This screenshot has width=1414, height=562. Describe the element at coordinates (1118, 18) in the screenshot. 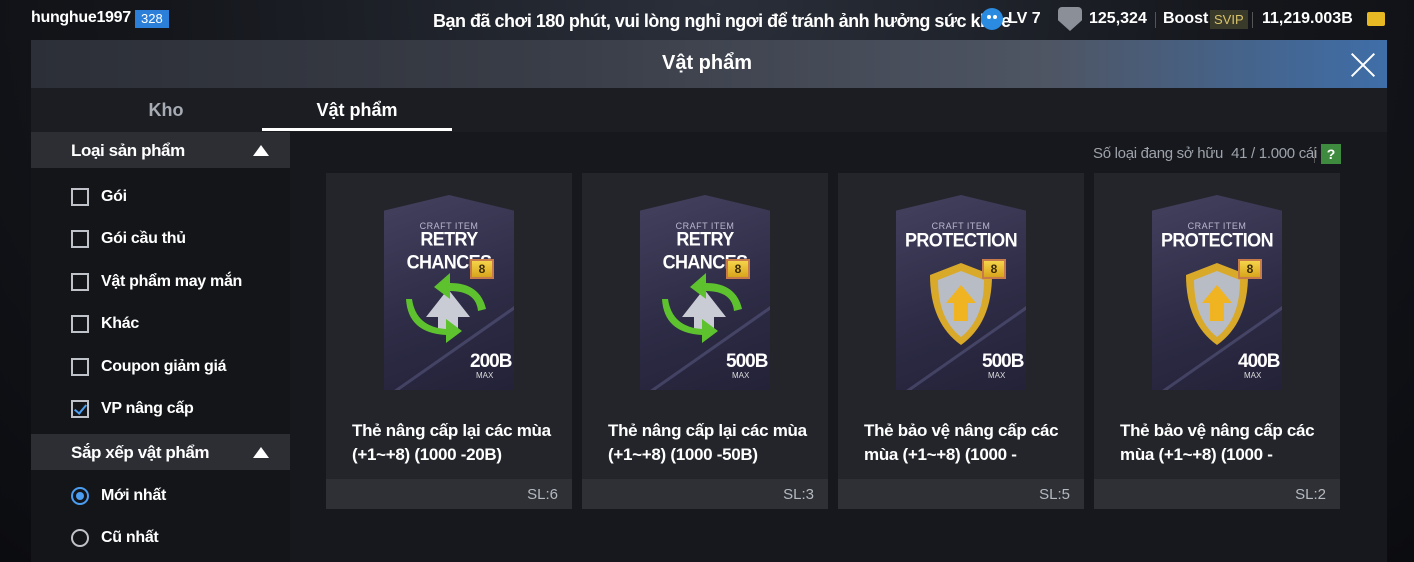

I see `coin-count: 125,324` at that location.